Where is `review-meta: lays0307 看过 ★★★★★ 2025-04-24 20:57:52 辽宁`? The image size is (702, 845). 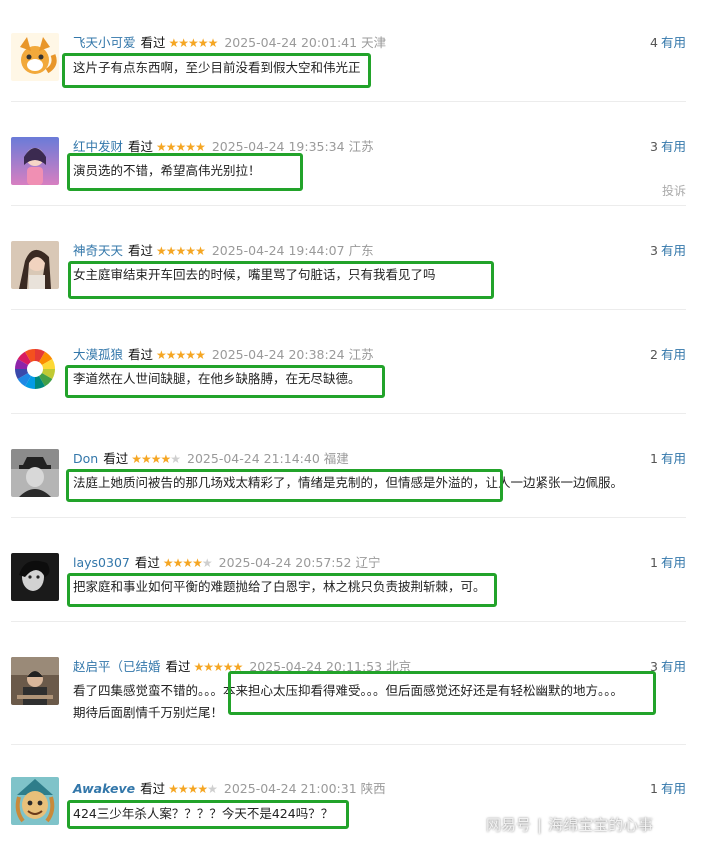
review-meta: lays0307 看过 ★★★★★ 2025-04-24 20:57:52 辽宁 is located at coordinates (226, 563).